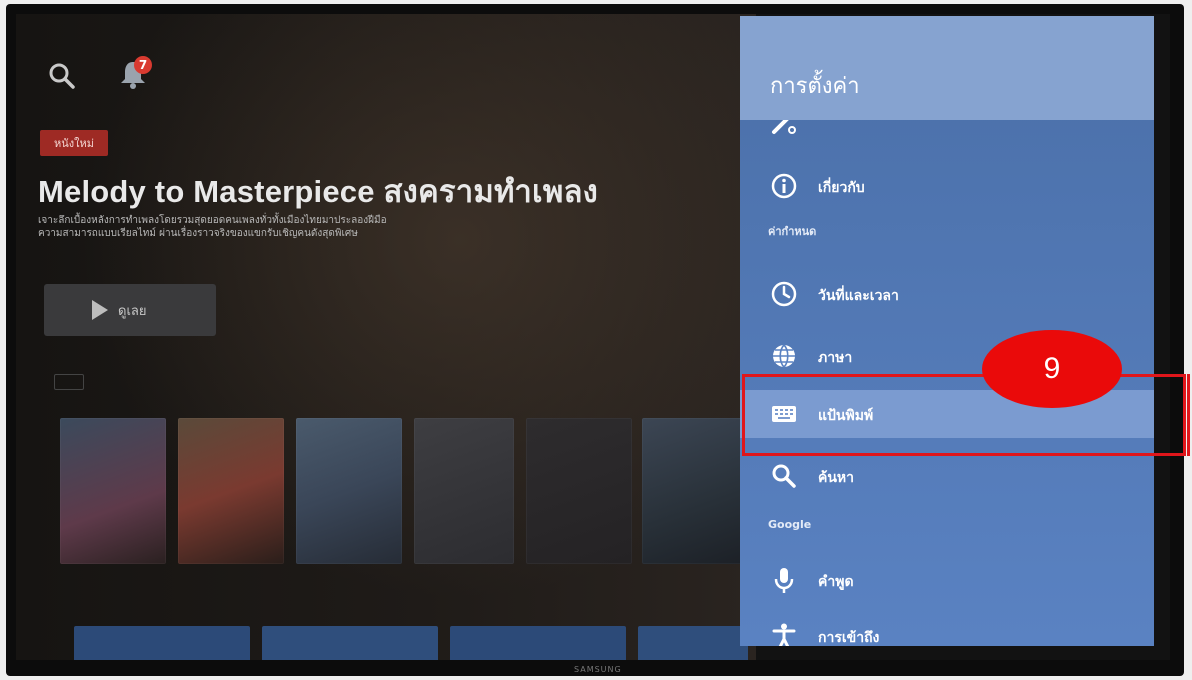 This screenshot has width=1192, height=680. I want to click on microphone-icon, so click(784, 580).